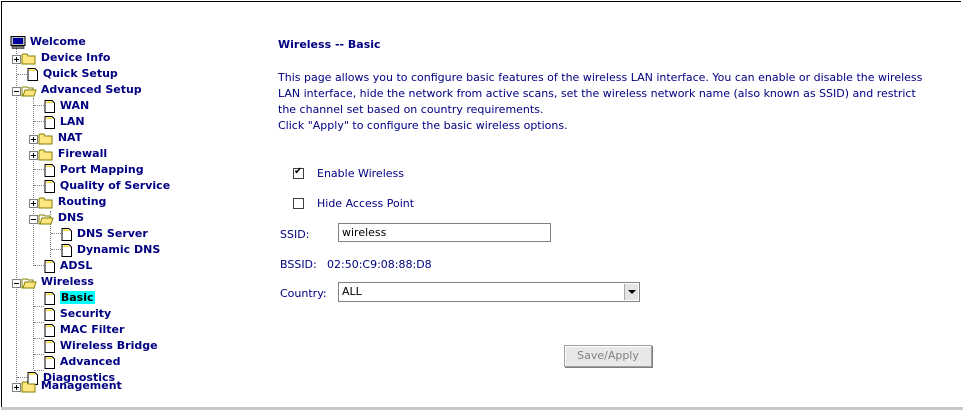 The width and height of the screenshot is (963, 411). What do you see at coordinates (77, 297) in the screenshot?
I see `tree-label-selected: Basic` at bounding box center [77, 297].